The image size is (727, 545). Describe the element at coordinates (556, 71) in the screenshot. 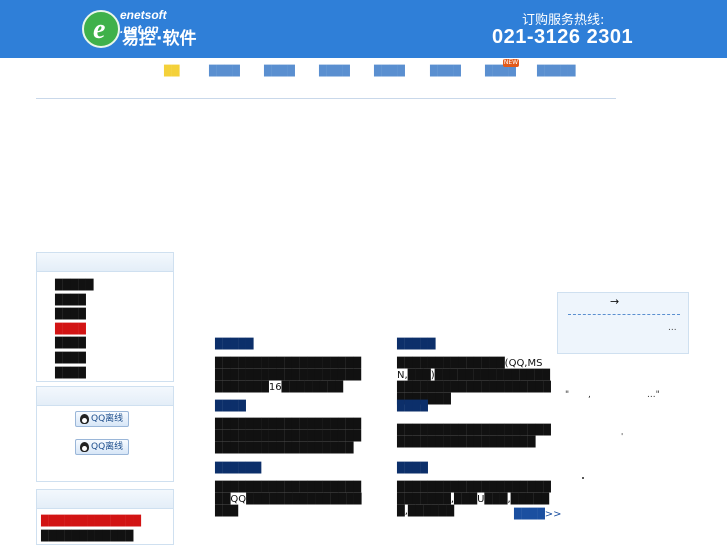

I see `nav-item-8: █████` at that location.